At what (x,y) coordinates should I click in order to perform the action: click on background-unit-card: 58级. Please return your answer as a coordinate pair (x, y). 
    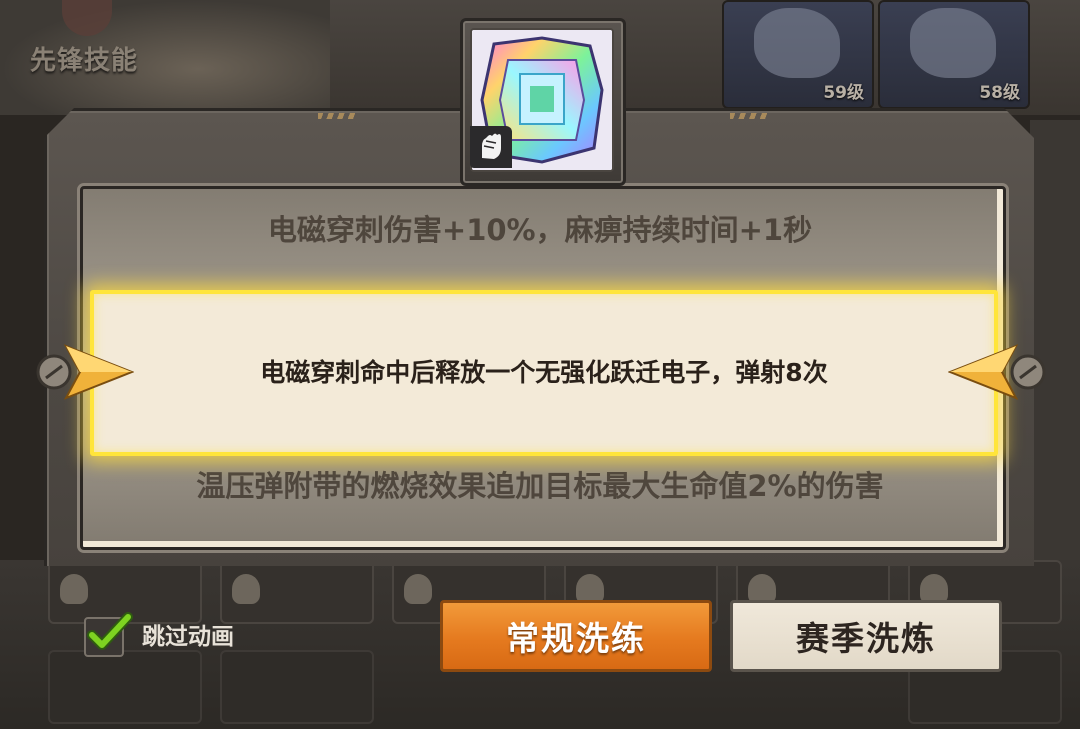
    Looking at the image, I should click on (954, 54).